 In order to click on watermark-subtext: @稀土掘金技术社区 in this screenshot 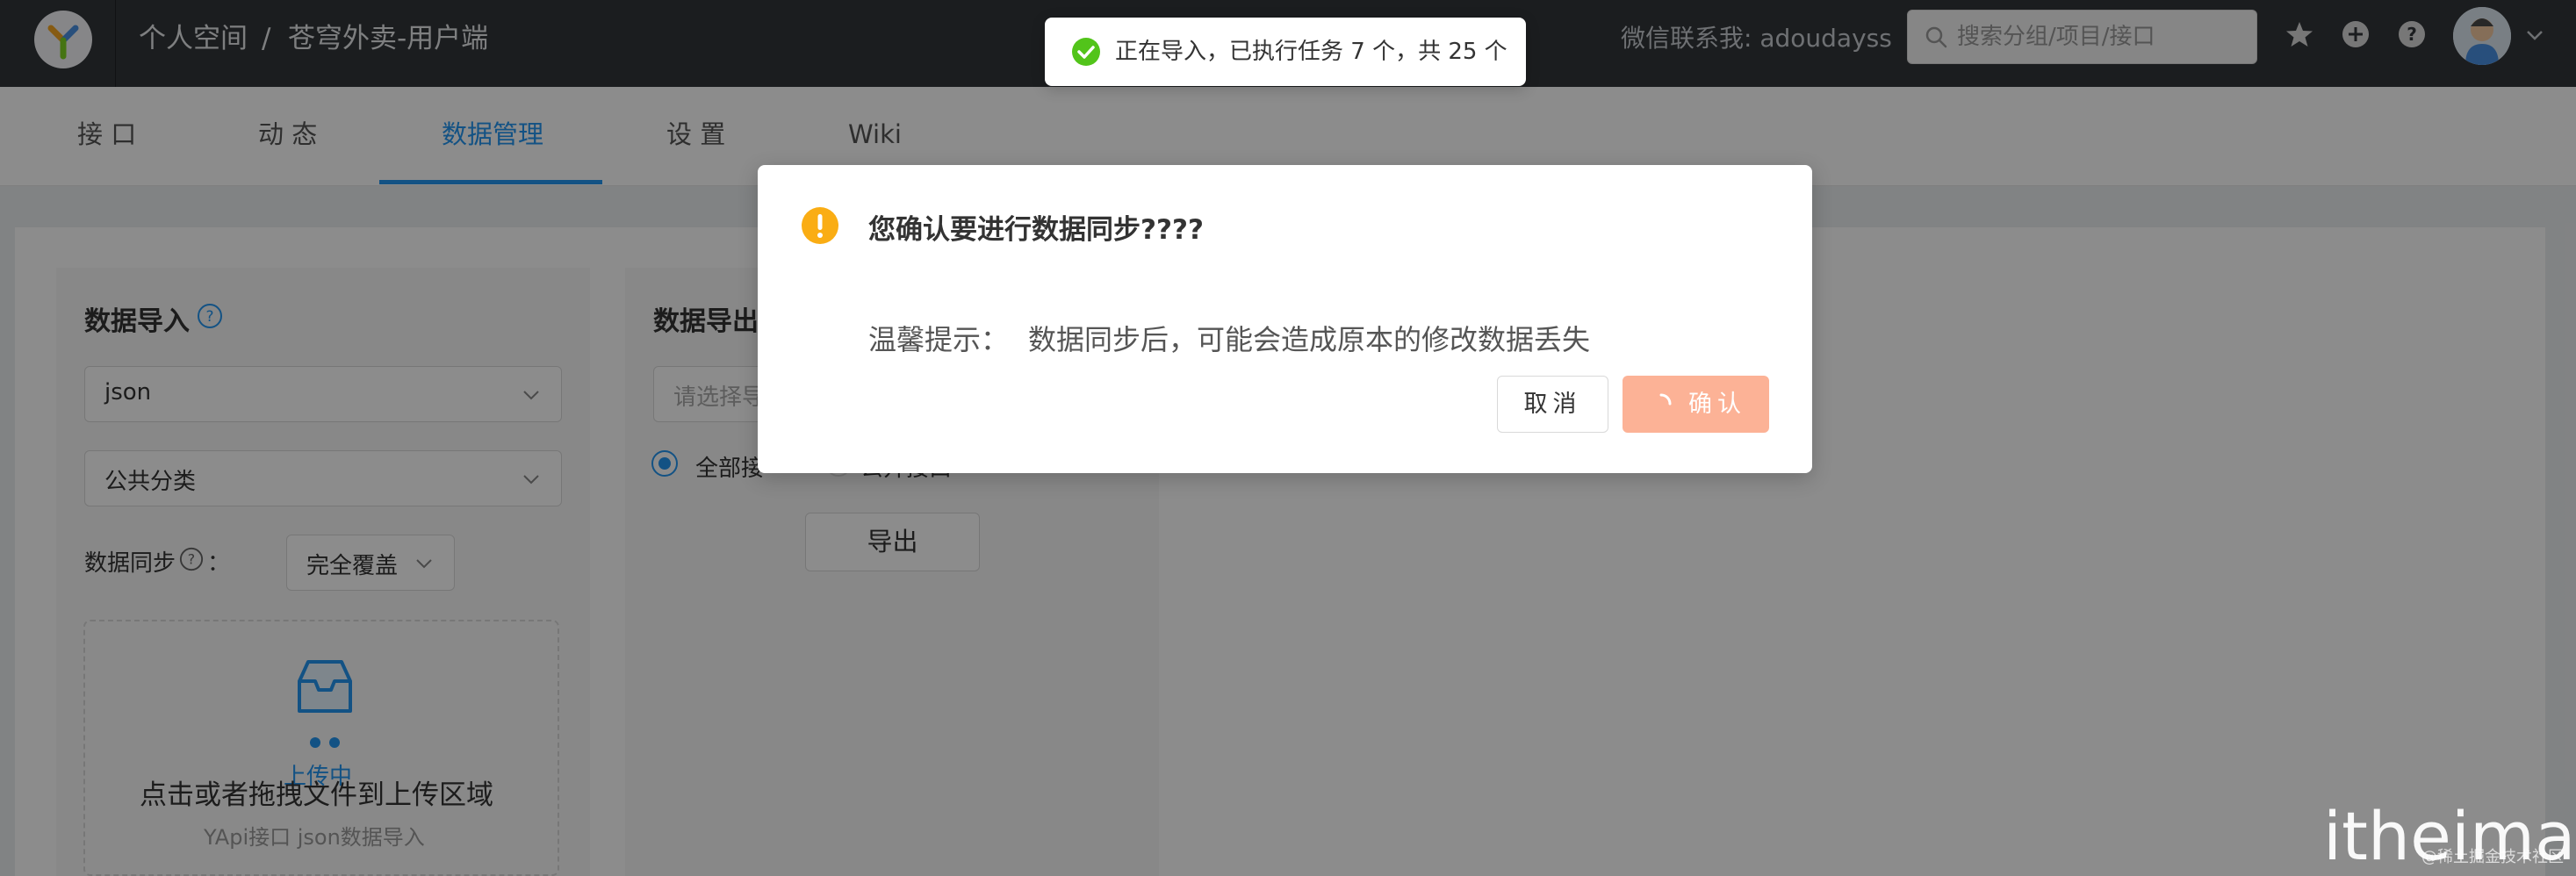, I will do `click(2492, 857)`.